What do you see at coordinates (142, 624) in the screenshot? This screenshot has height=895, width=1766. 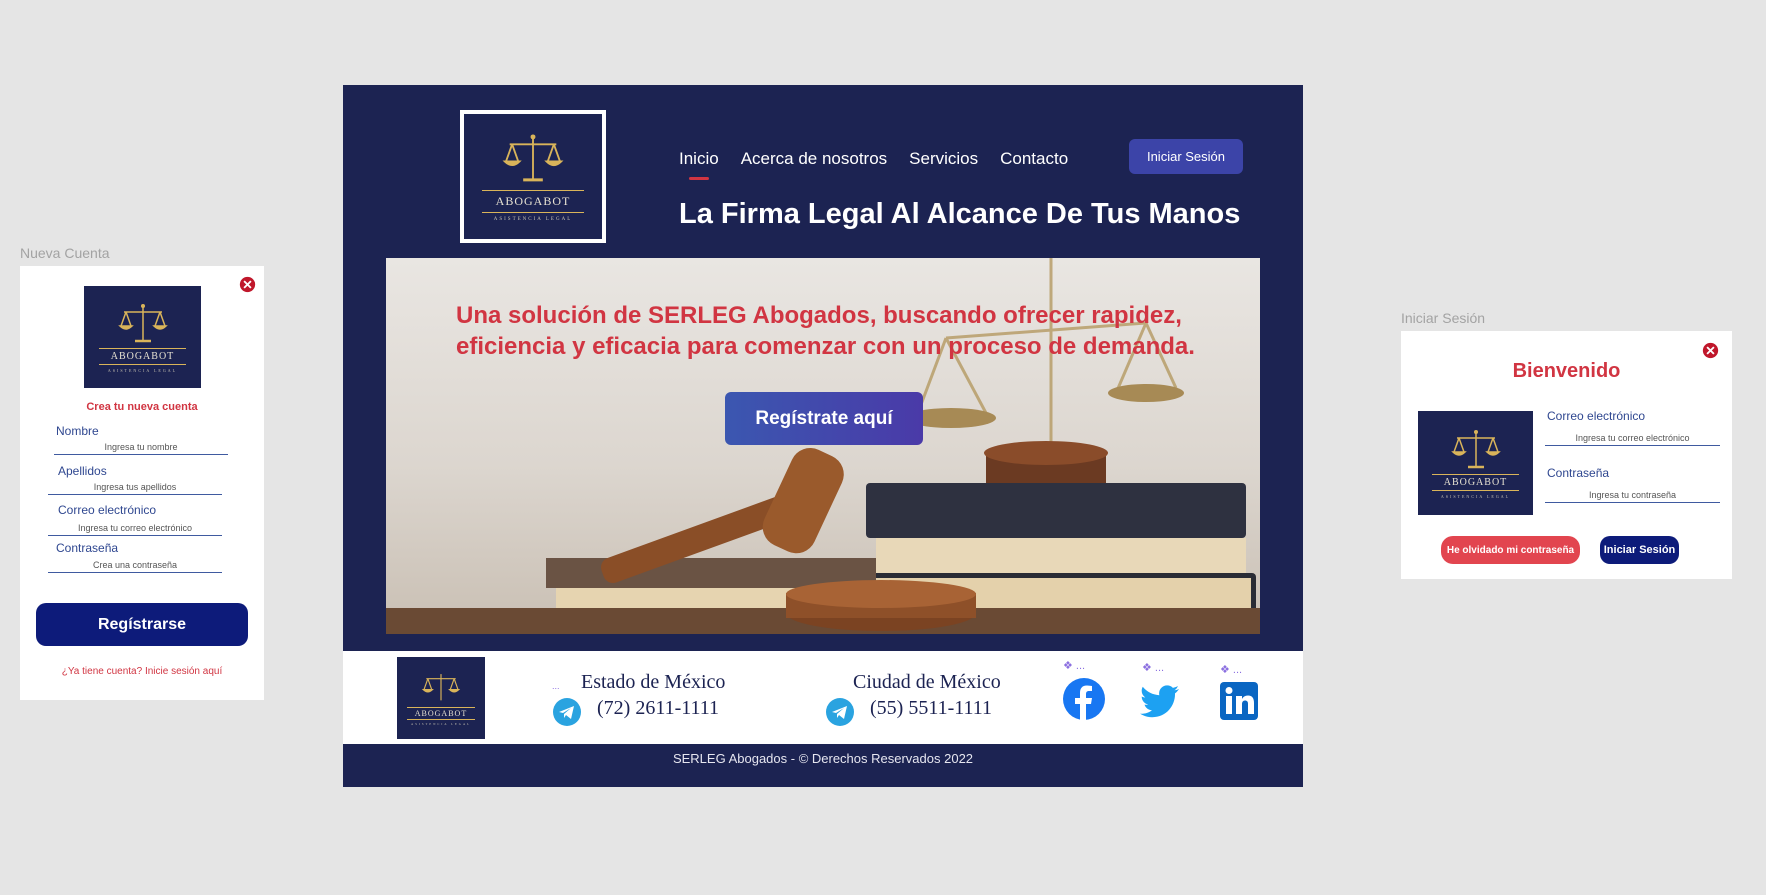 I see `register-button: Regístrarse` at bounding box center [142, 624].